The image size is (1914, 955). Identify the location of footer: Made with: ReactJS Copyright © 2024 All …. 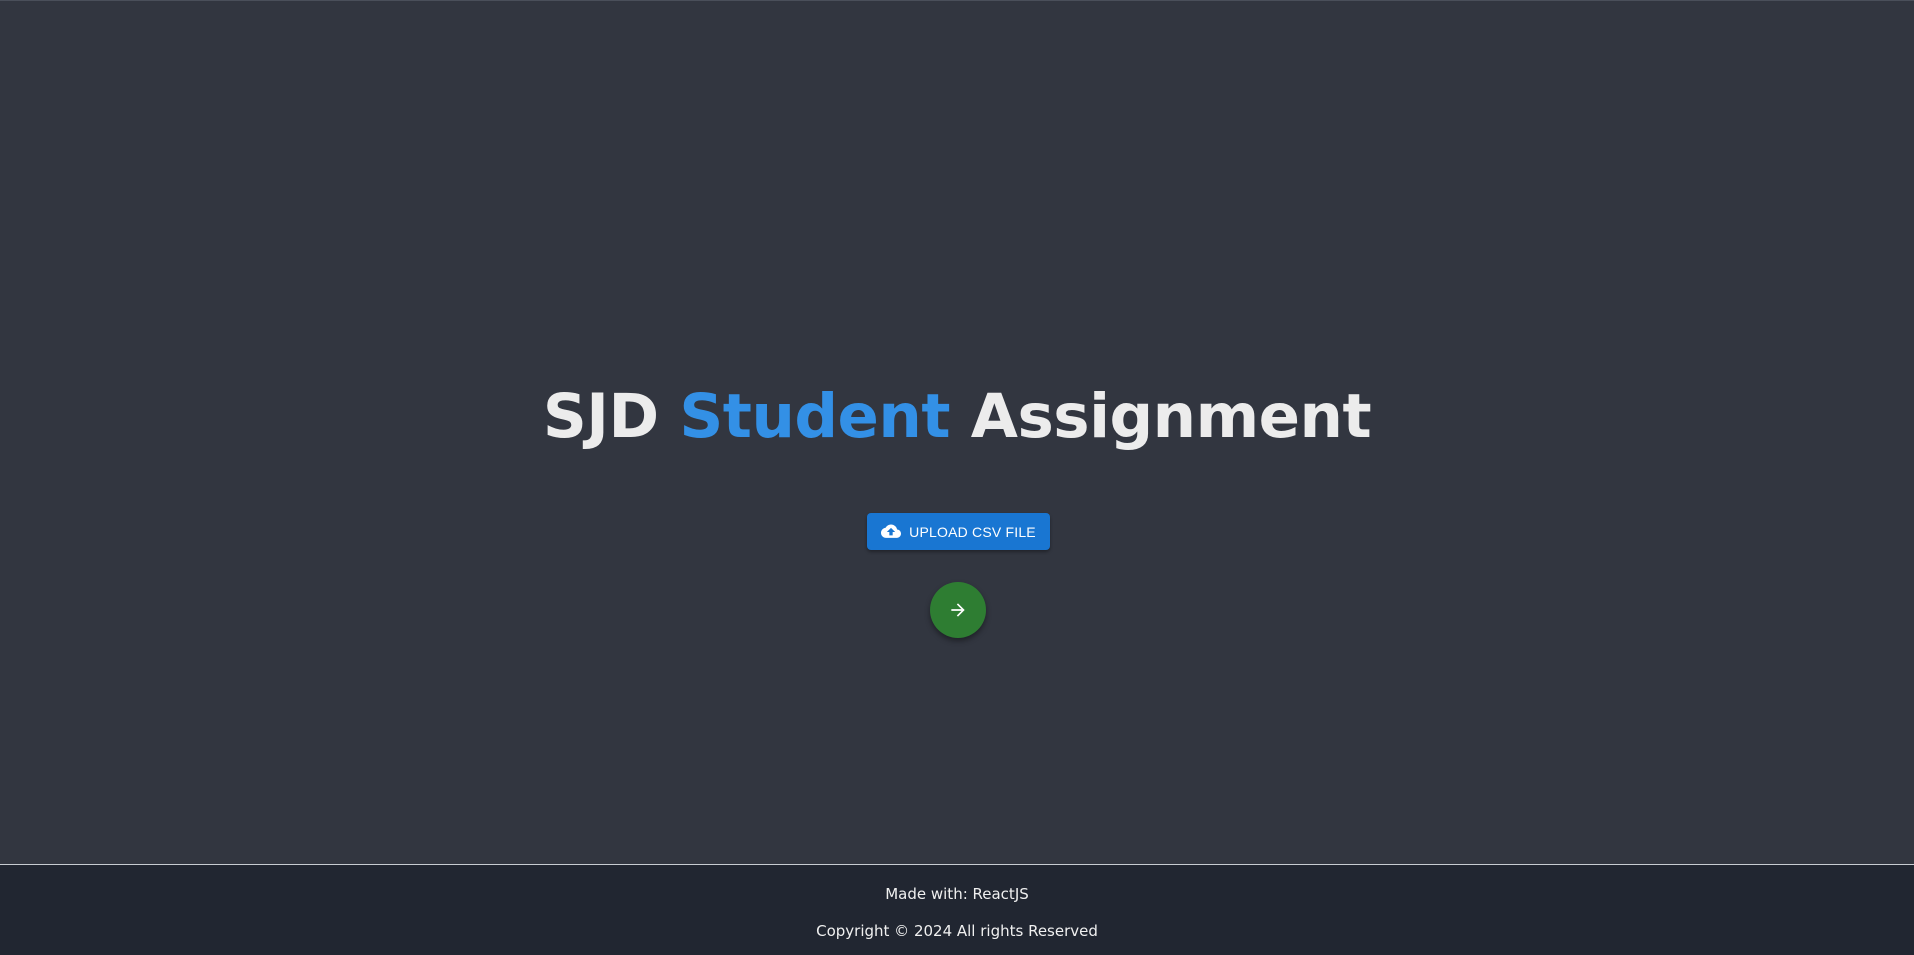
(957, 909).